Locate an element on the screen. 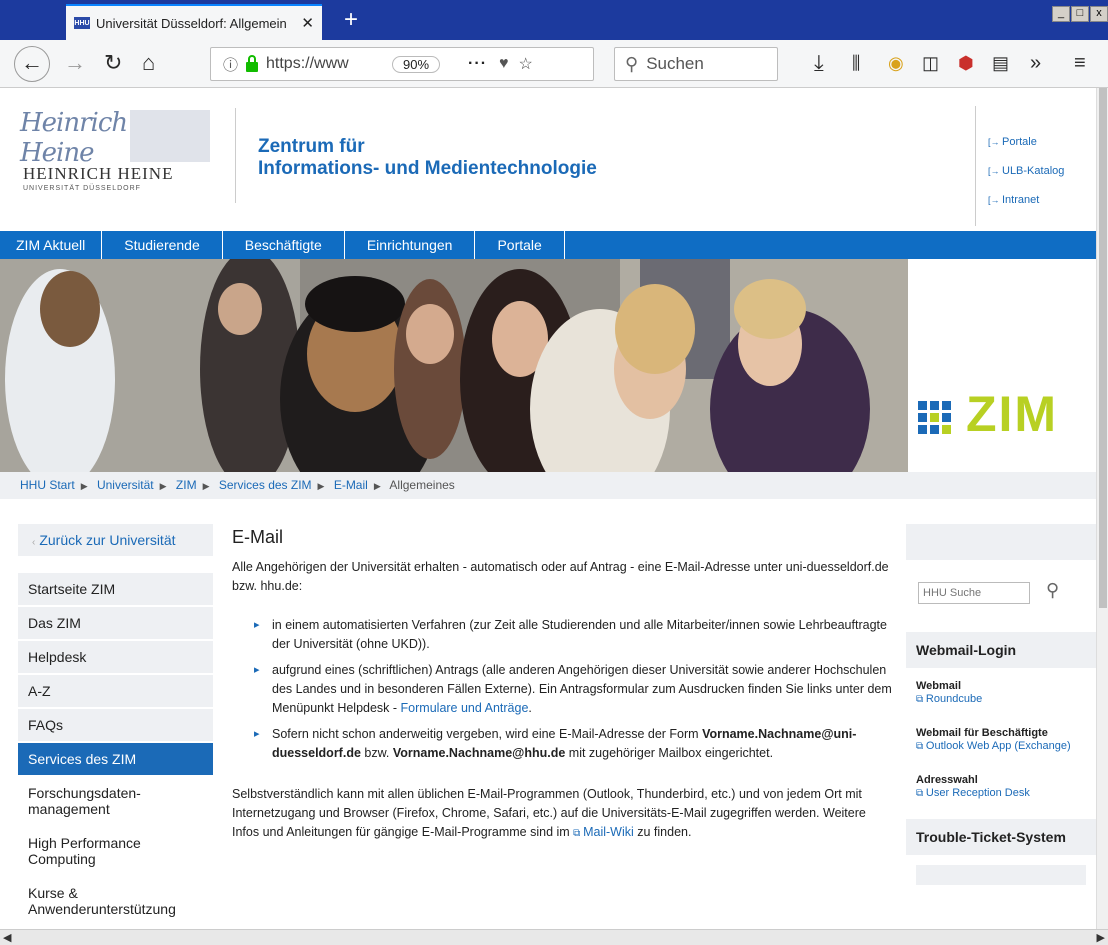 Image resolution: width=1108 pixels, height=945 pixels. sidebar-item-hpc: High Performance Computing is located at coordinates (98, 852).